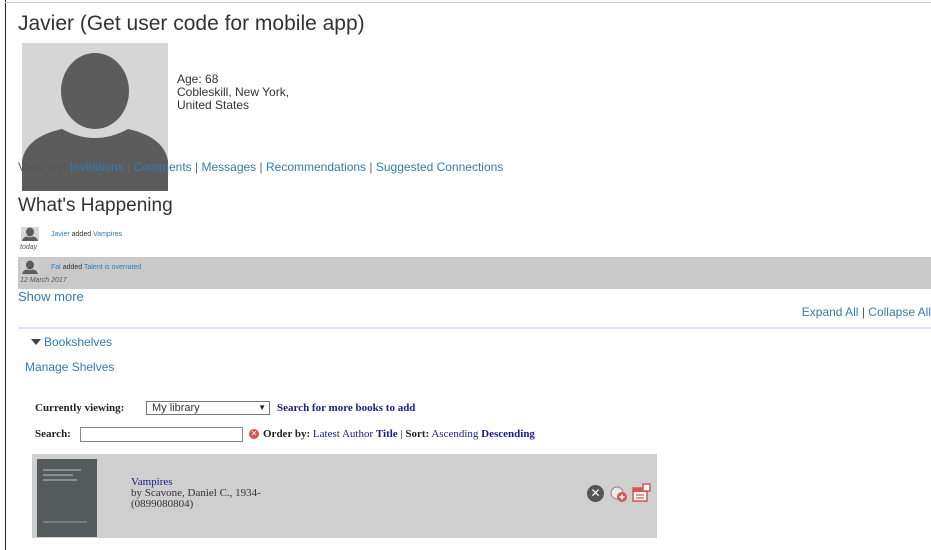 This screenshot has width=931, height=550. Describe the element at coordinates (67, 498) in the screenshot. I see `book-cover` at that location.